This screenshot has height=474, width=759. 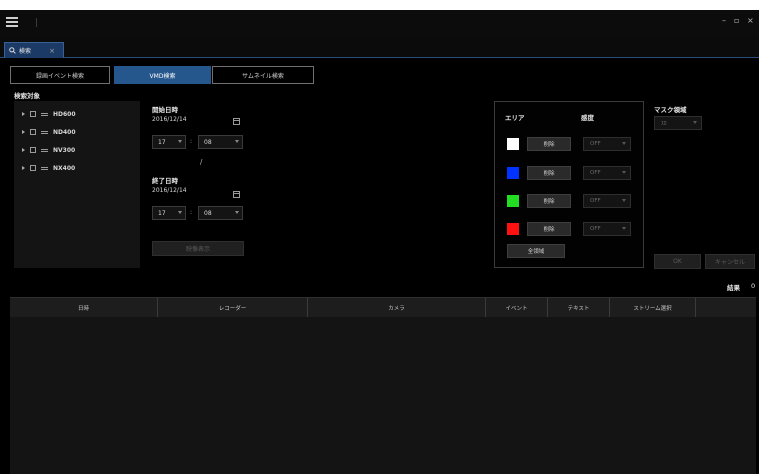 What do you see at coordinates (169, 142) in the screenshot?
I see `start-hour-spinner: 17` at bounding box center [169, 142].